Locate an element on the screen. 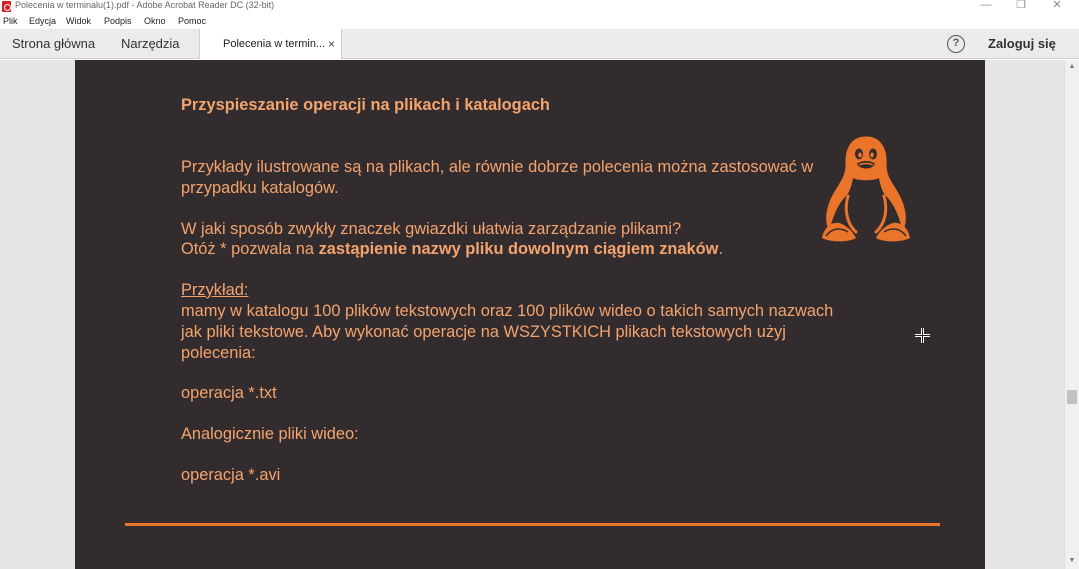  scroll-thumb is located at coordinates (1072, 397).